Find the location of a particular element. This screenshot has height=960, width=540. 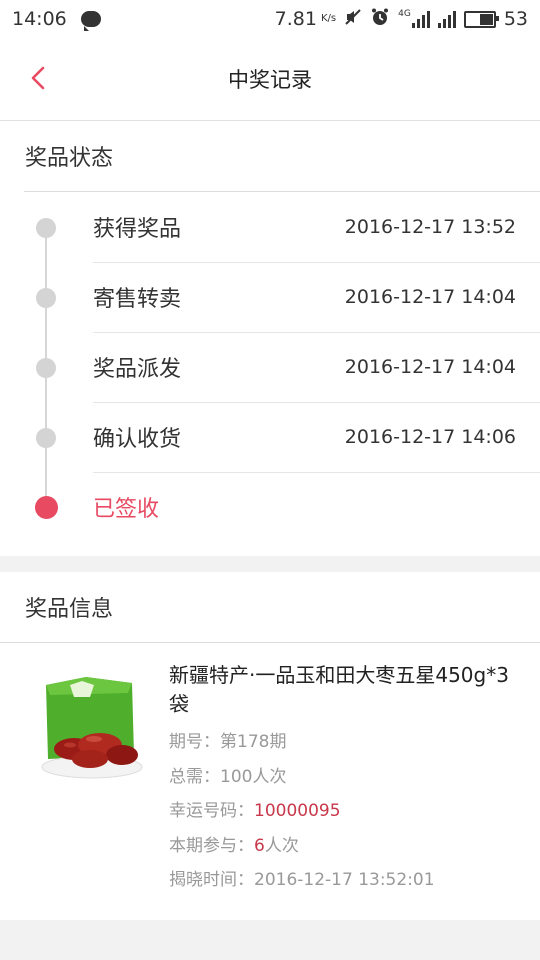

nav-bar: 中奖记录 is located at coordinates (270, 79).